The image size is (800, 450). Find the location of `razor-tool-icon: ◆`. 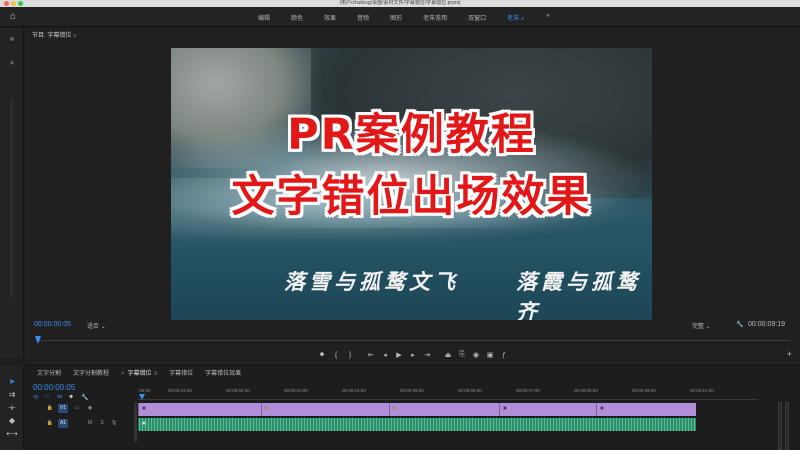

razor-tool-icon: ◆ is located at coordinates (12, 420).